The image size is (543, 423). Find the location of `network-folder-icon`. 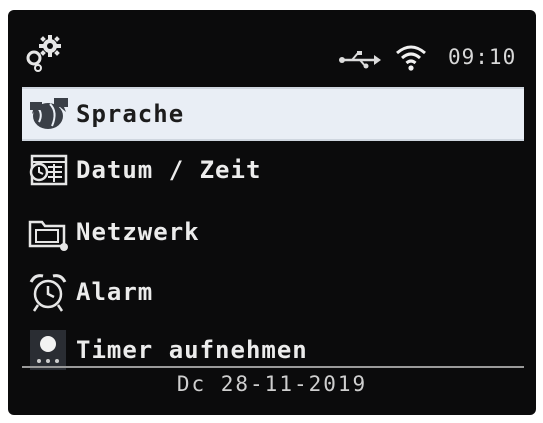

network-folder-icon is located at coordinates (48, 232).